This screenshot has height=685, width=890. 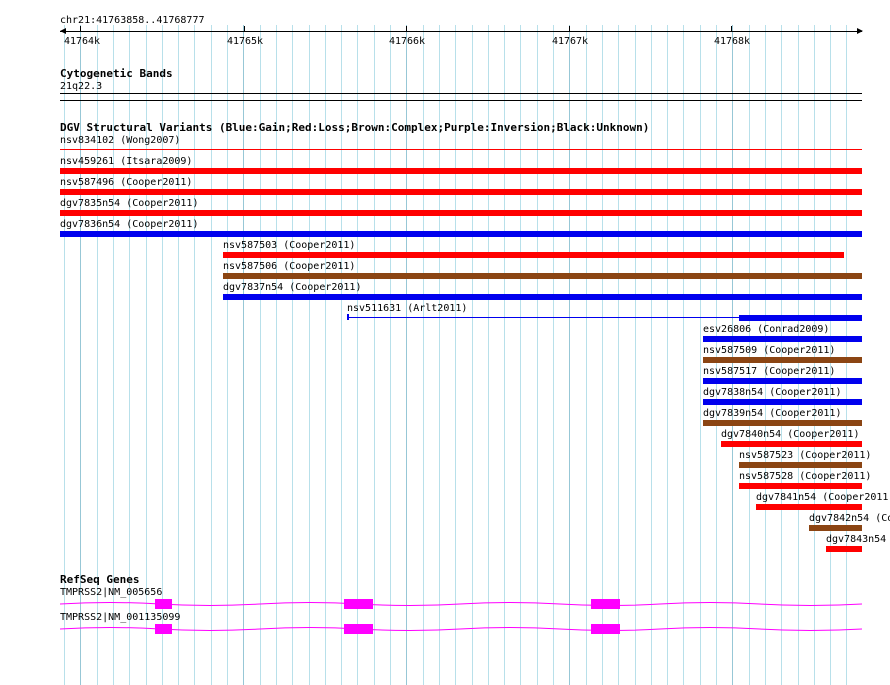 I want to click on variant-label: dgv7839n54 (Cooper2011), so click(x=772, y=413).